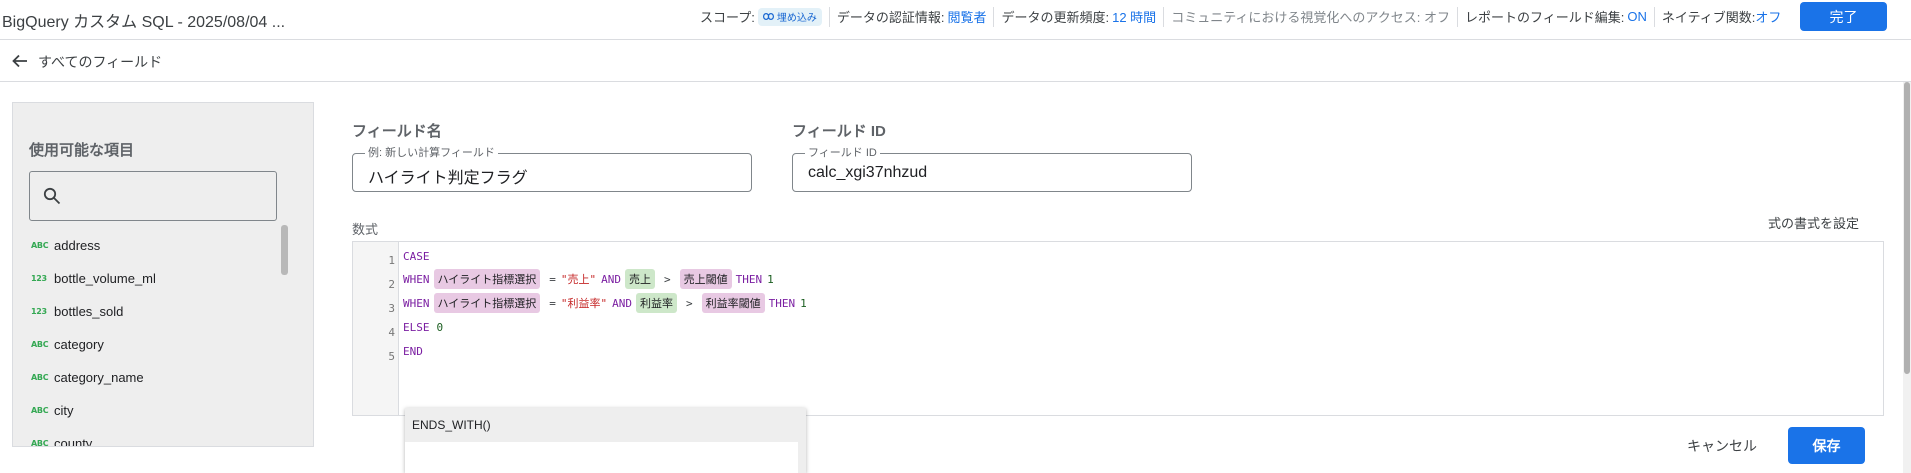 The image size is (1911, 473). I want to click on list-item: ABC county, so click(153, 437).